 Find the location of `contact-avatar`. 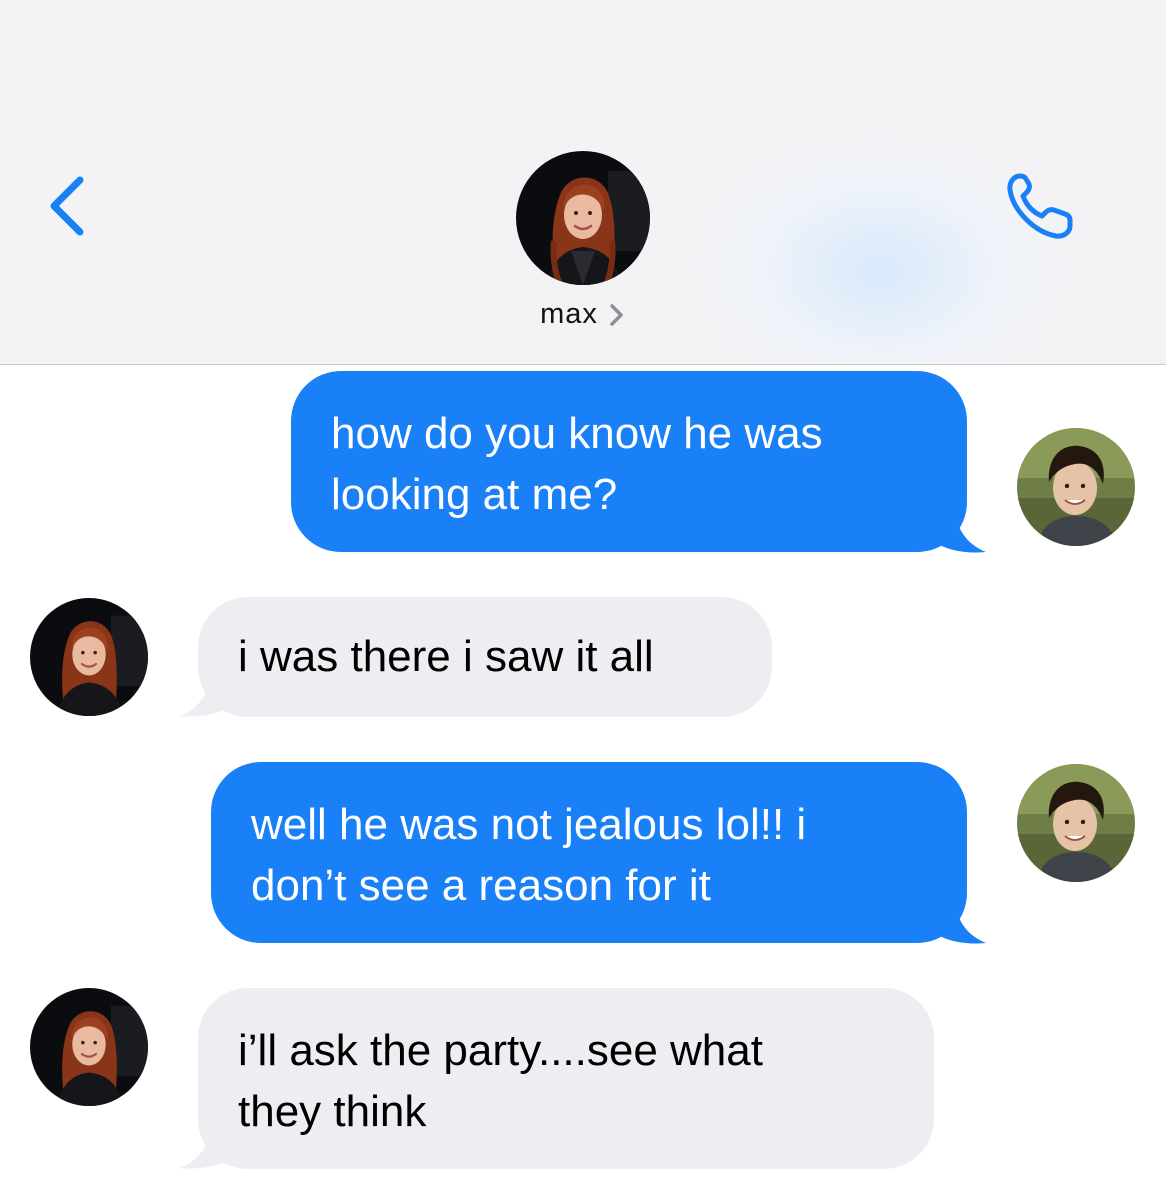

contact-avatar is located at coordinates (583, 218).